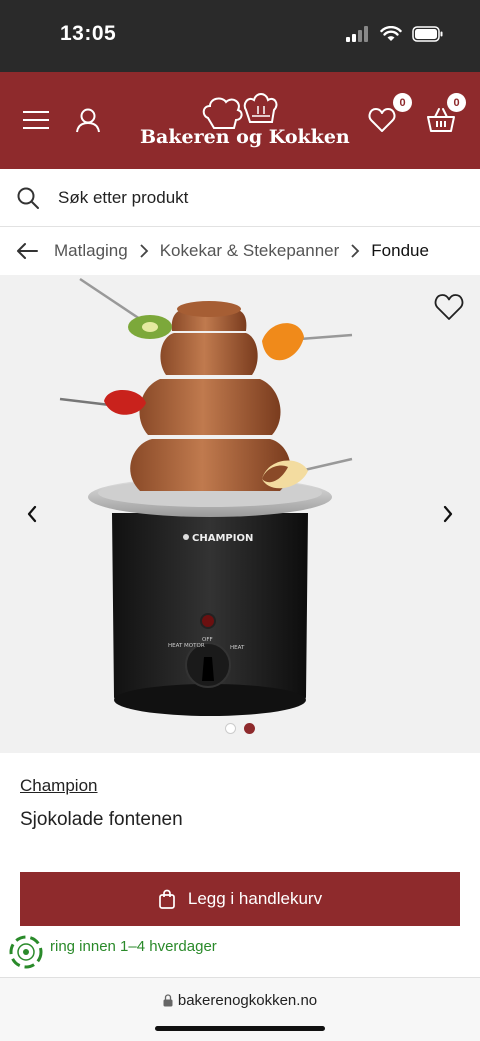 This screenshot has height=1041, width=480. I want to click on gallery-pagination, so click(240, 728).